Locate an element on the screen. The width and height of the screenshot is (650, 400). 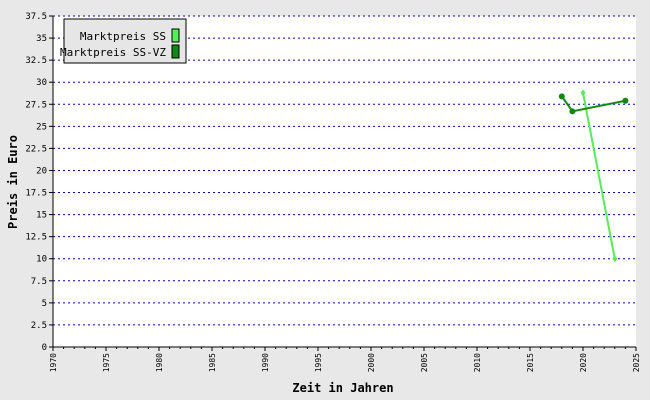
x-tick-label: 1975 is located at coordinates (106, 362).